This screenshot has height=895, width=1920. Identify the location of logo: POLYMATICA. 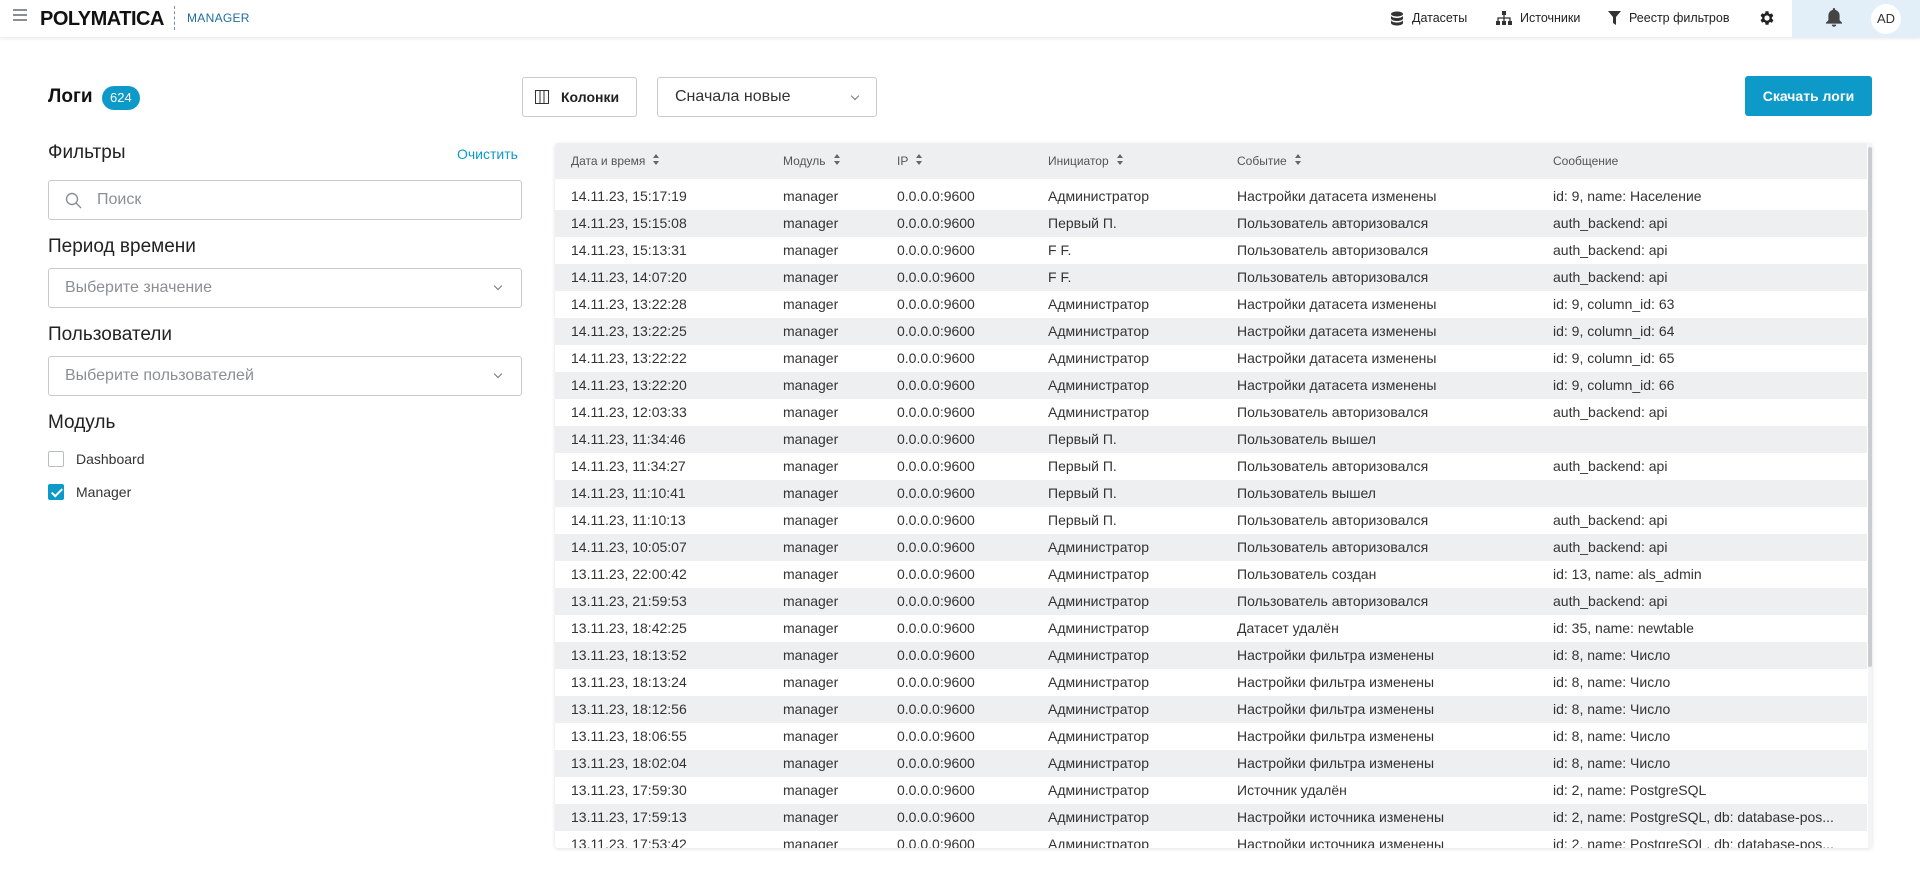
(102, 19).